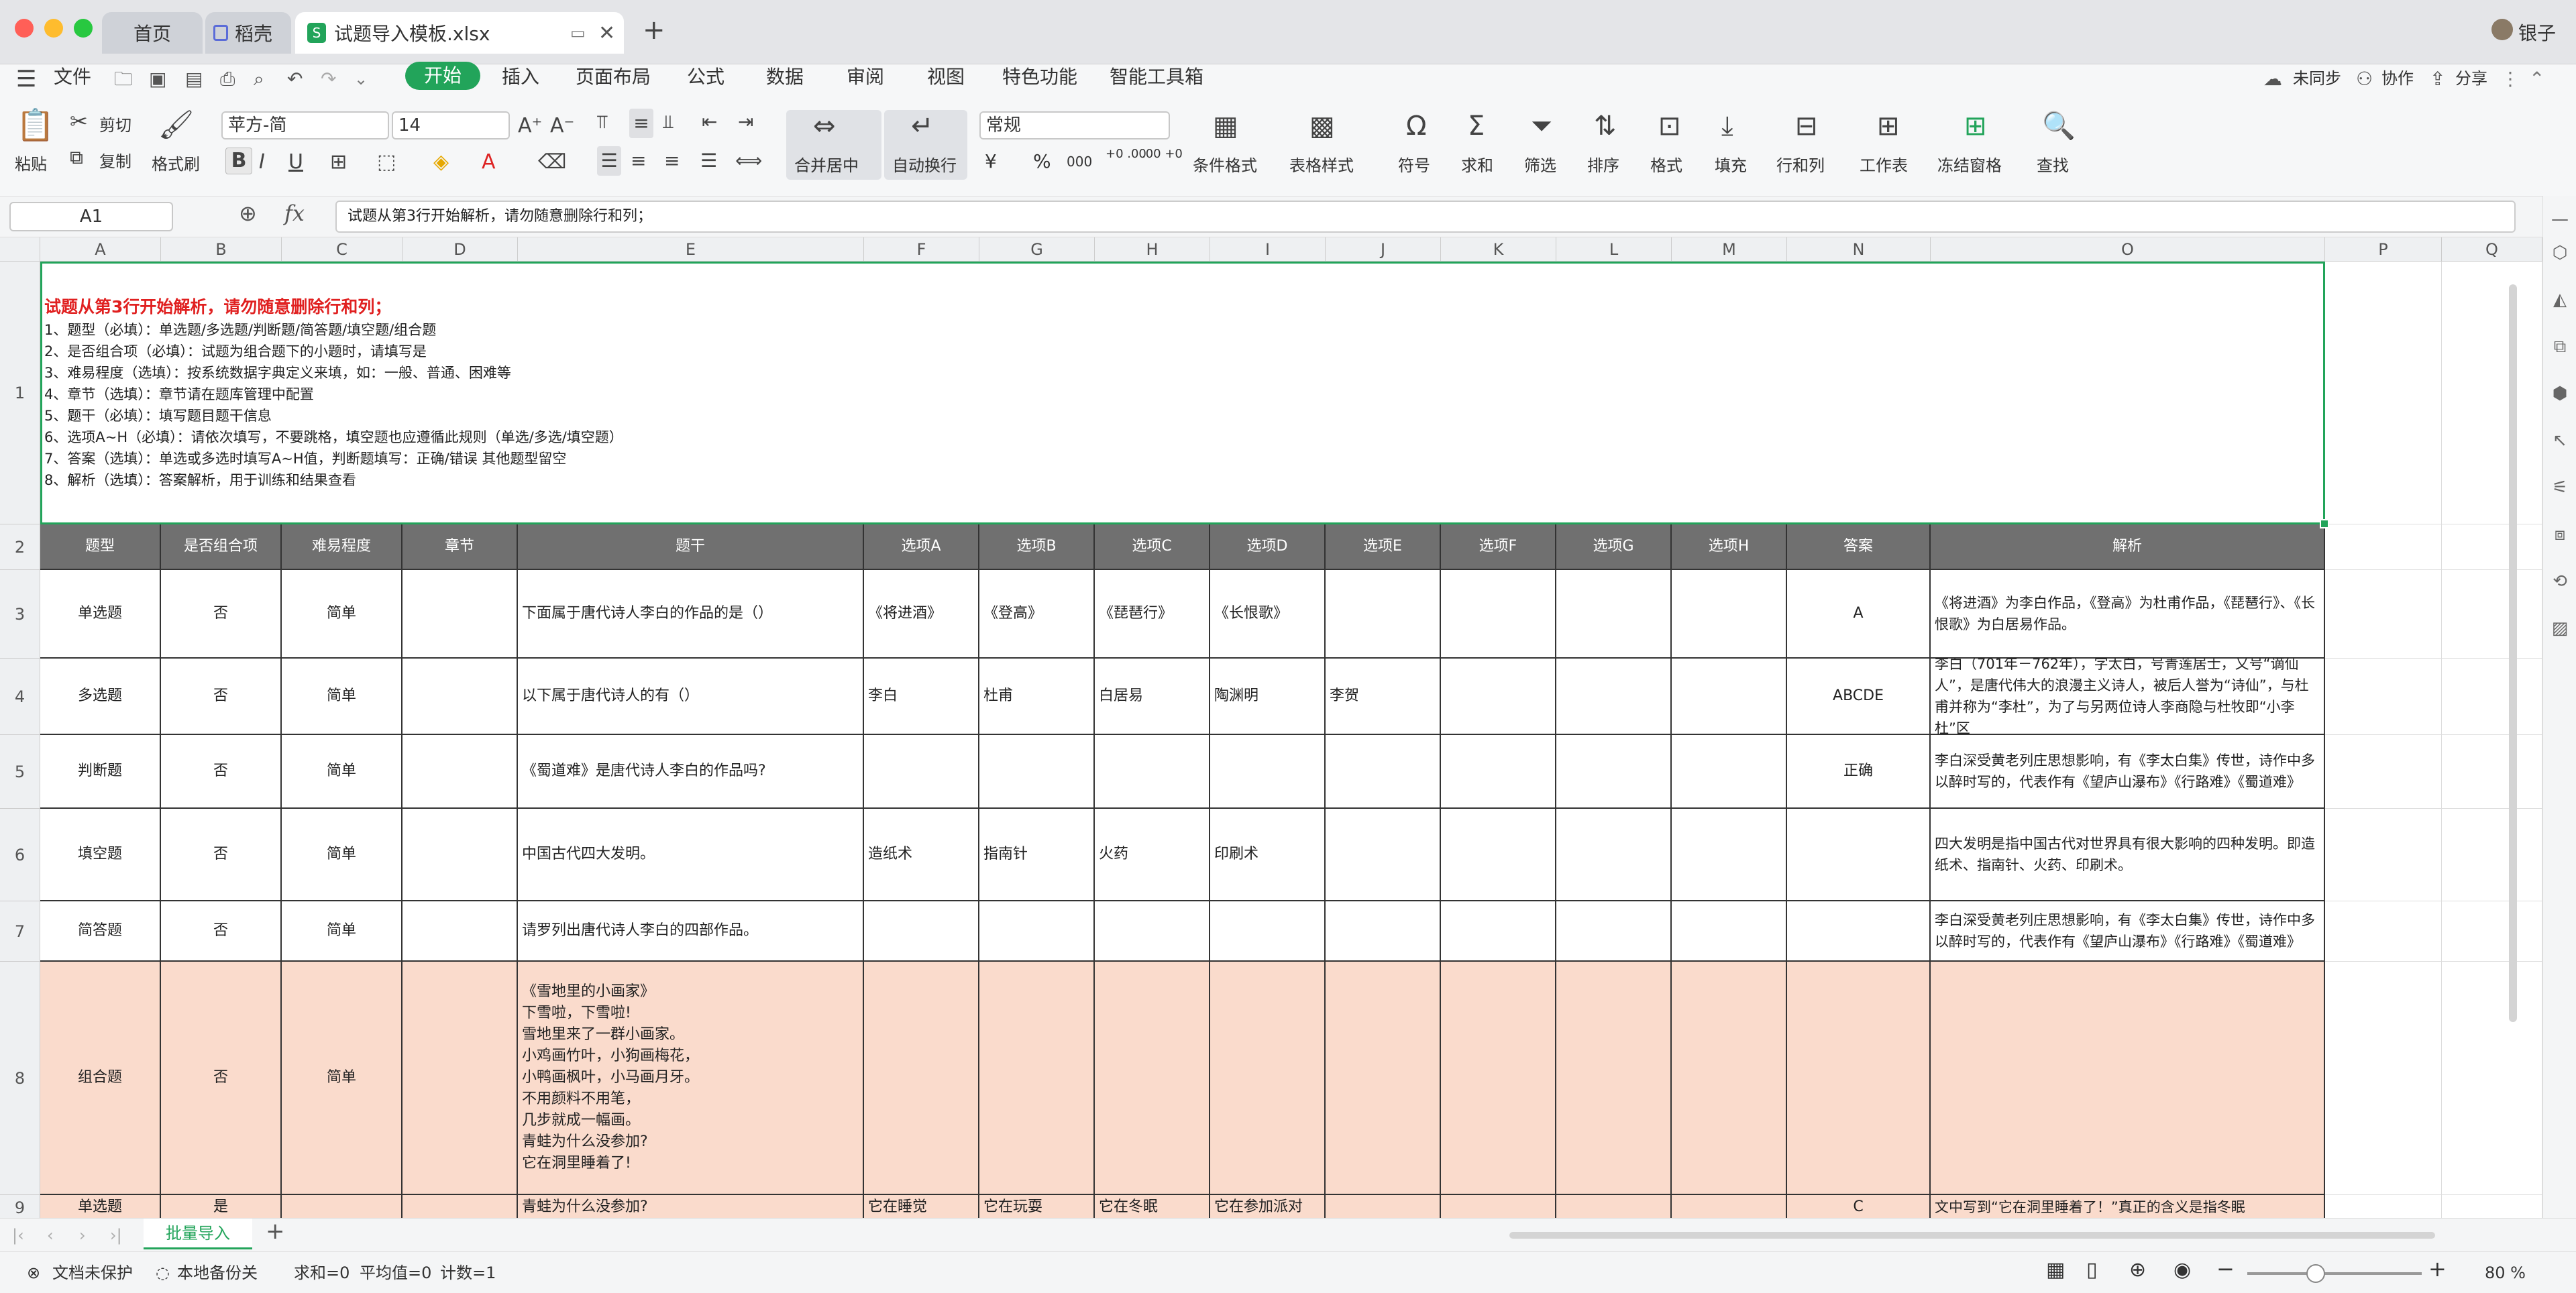 This screenshot has width=2576, height=1293. I want to click on header-cell: 选项G, so click(1614, 547).